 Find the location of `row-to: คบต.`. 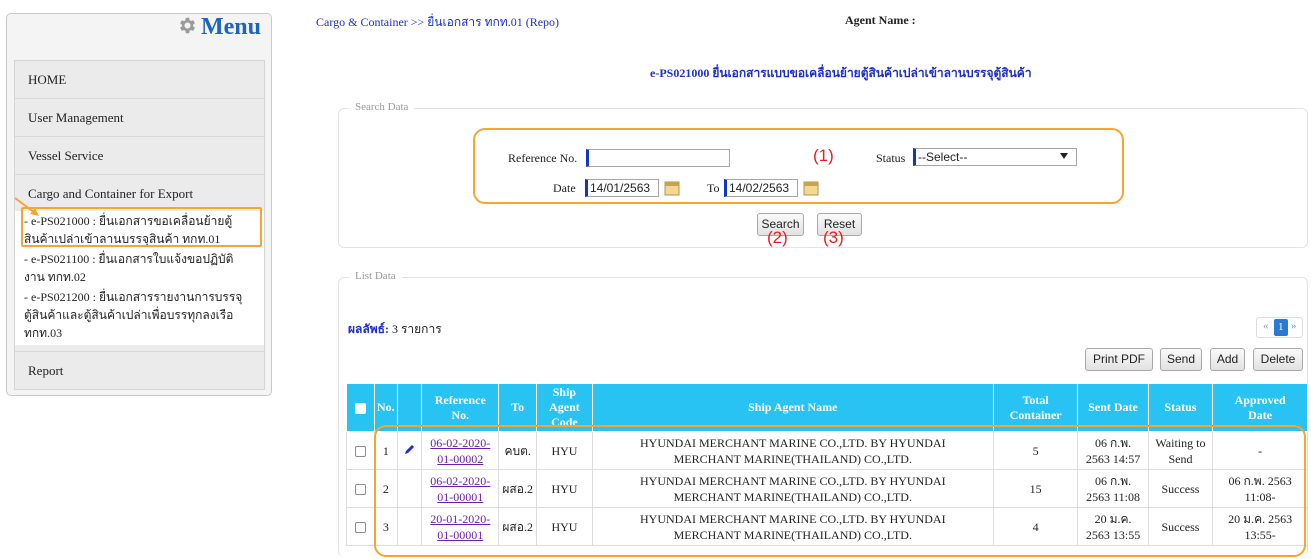

row-to: คบต. is located at coordinates (518, 450).